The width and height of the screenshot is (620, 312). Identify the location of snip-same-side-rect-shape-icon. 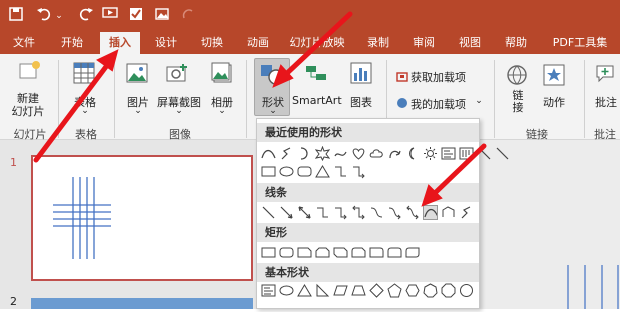
(322, 252).